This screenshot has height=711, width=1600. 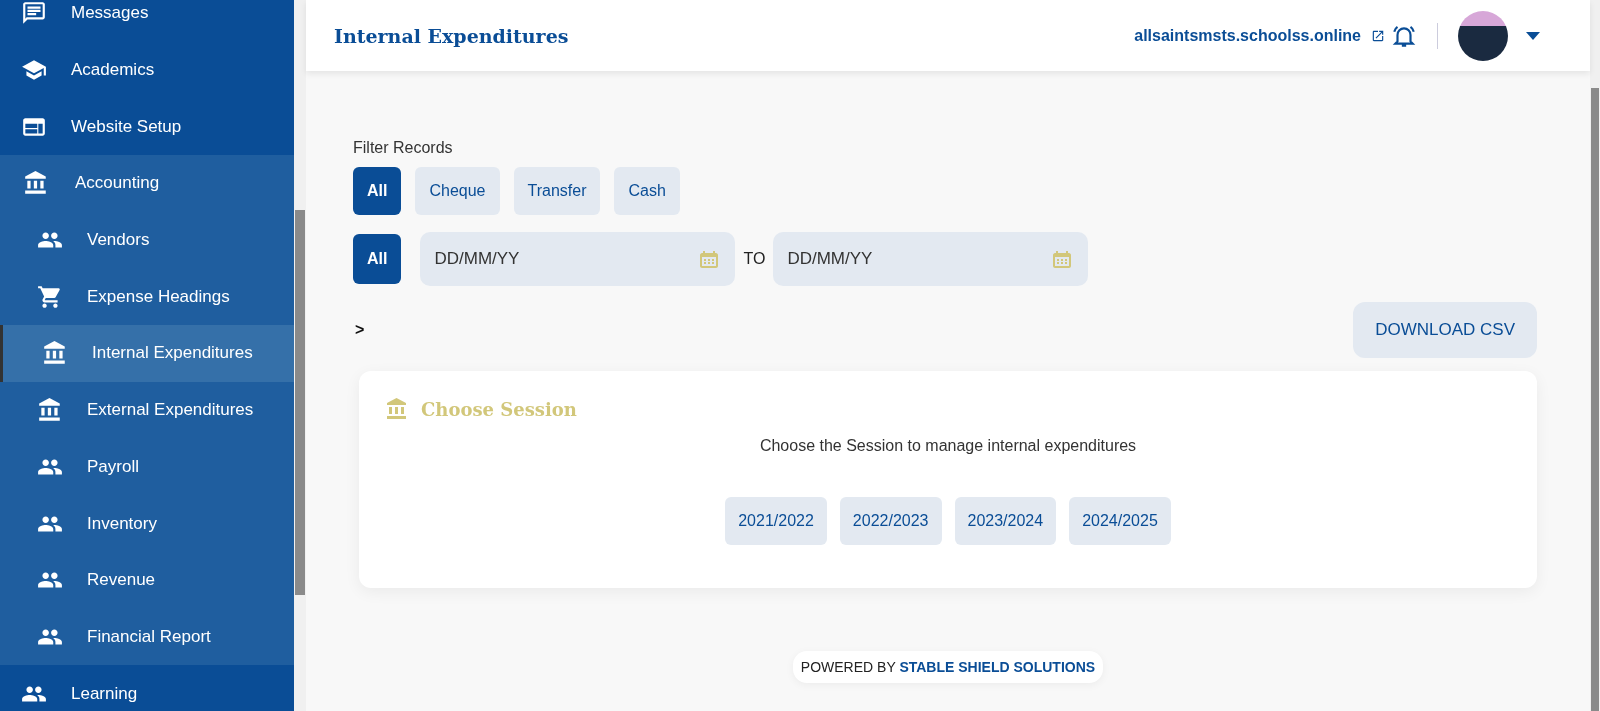 What do you see at coordinates (499, 409) in the screenshot?
I see `card-title: Choose Session` at bounding box center [499, 409].